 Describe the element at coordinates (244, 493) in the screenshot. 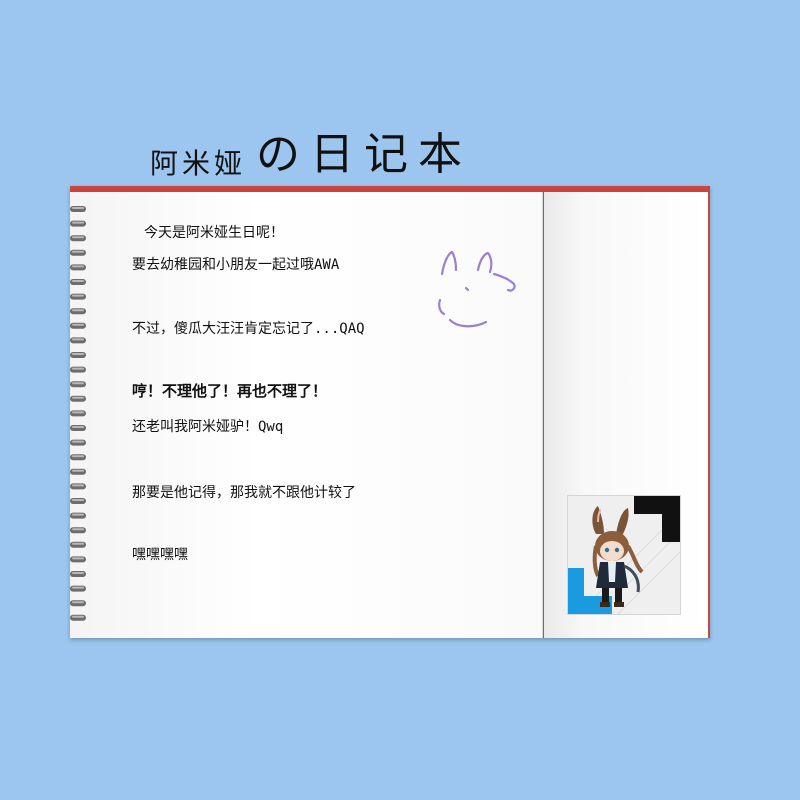

I see `diary-line-6: 那要是他记得，那我就不跟他计较了` at that location.